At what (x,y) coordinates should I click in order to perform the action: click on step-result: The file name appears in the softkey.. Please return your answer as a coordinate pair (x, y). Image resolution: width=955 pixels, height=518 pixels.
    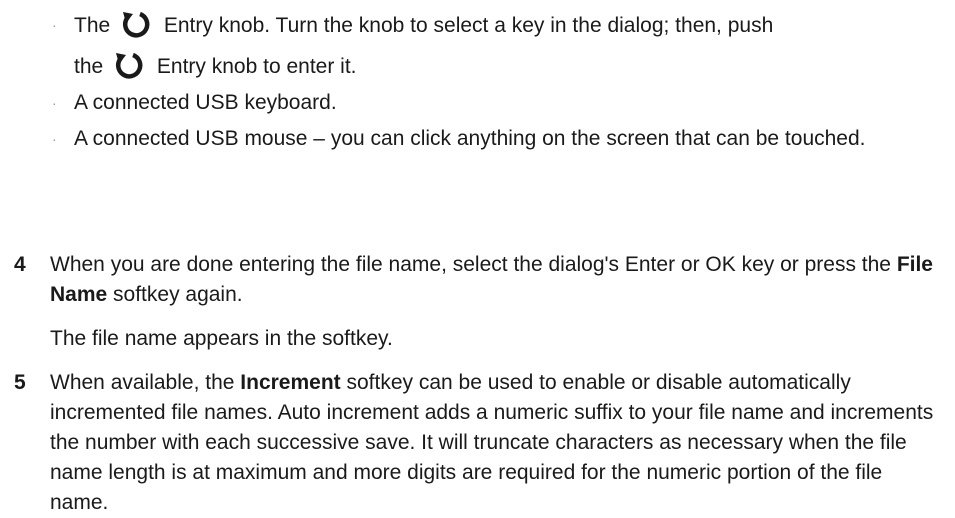
    Looking at the image, I should click on (221, 338).